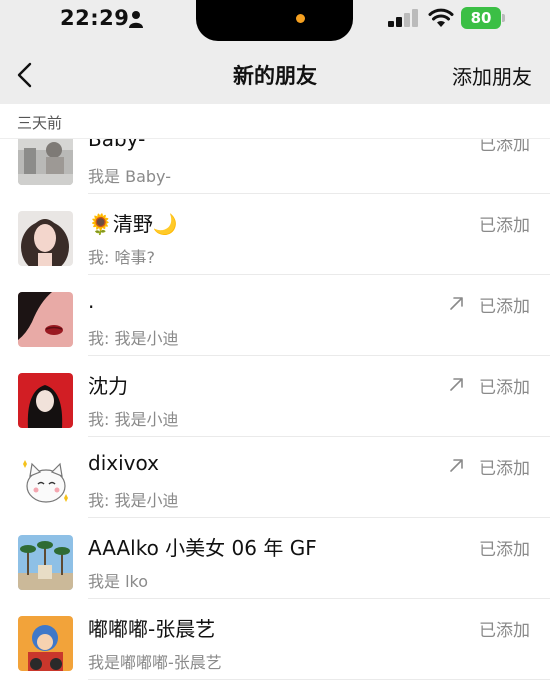 The height and width of the screenshot is (686, 550). What do you see at coordinates (40, 123) in the screenshot?
I see `section-date-label: 三天前` at bounding box center [40, 123].